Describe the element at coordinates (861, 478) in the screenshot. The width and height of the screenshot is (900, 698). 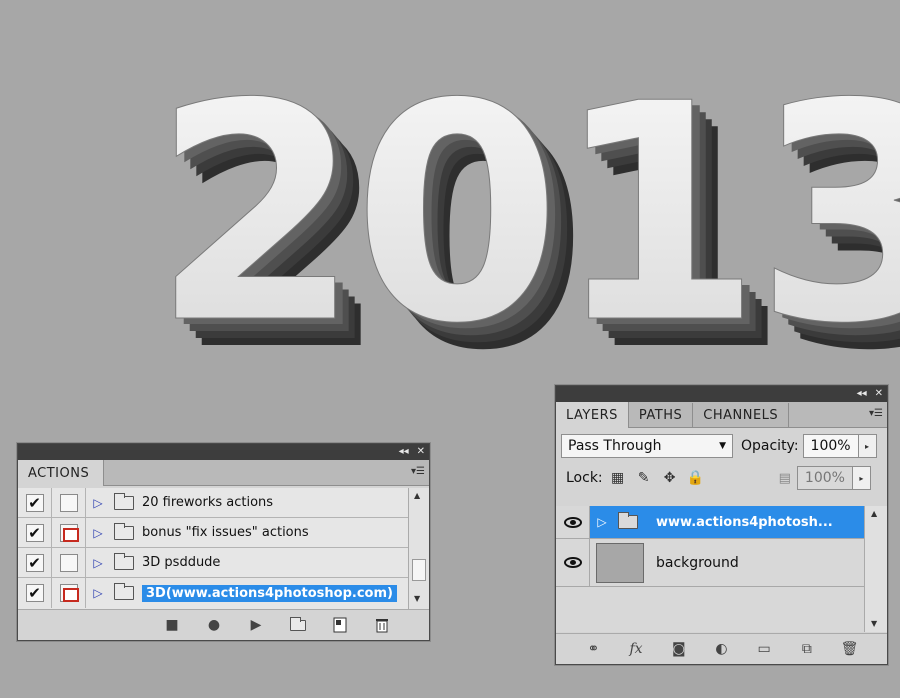
I see `fill-stepper: ▸` at that location.